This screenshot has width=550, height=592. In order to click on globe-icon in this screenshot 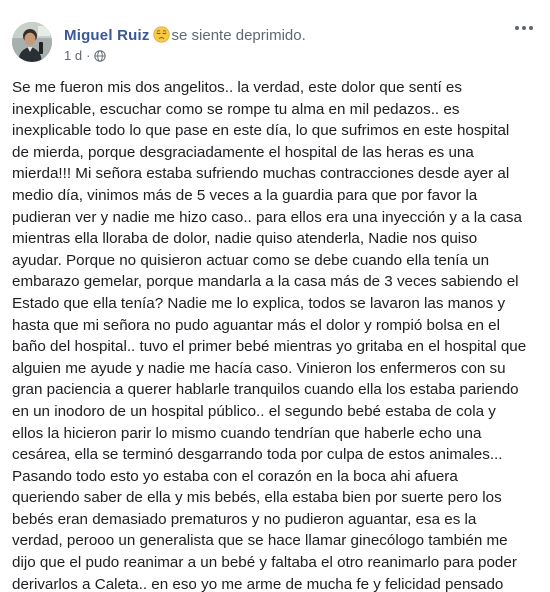, I will do `click(100, 56)`.